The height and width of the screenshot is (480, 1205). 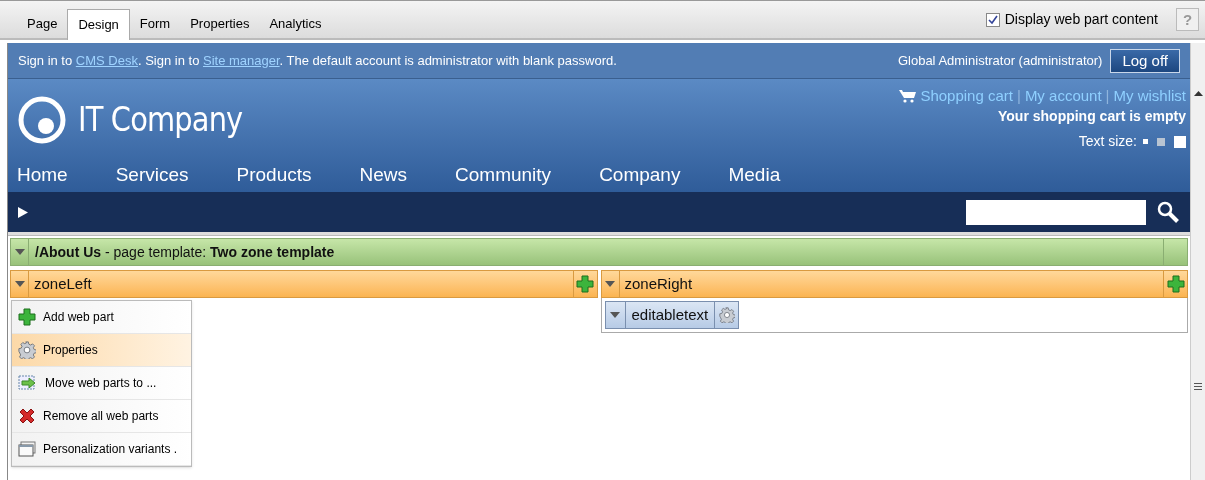 I want to click on menu-item: Properties, so click(x=101, y=350).